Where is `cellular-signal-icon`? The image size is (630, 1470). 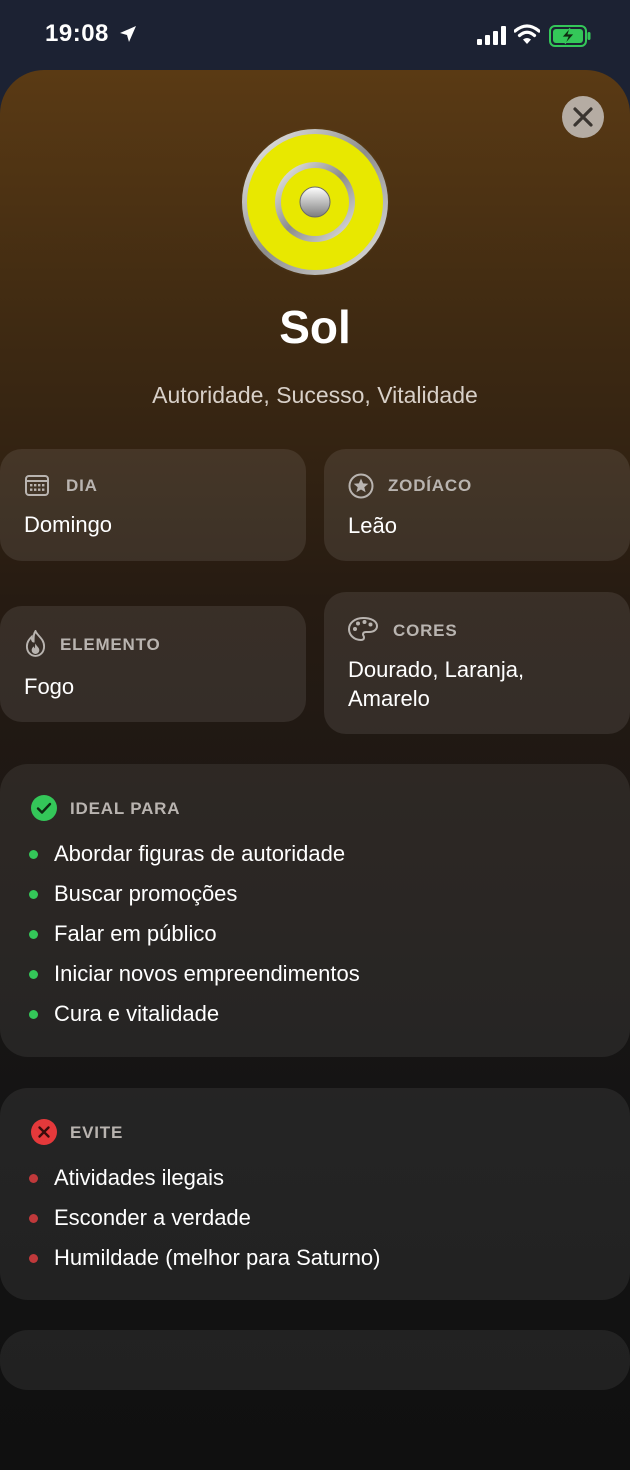
cellular-signal-icon is located at coordinates (491, 35).